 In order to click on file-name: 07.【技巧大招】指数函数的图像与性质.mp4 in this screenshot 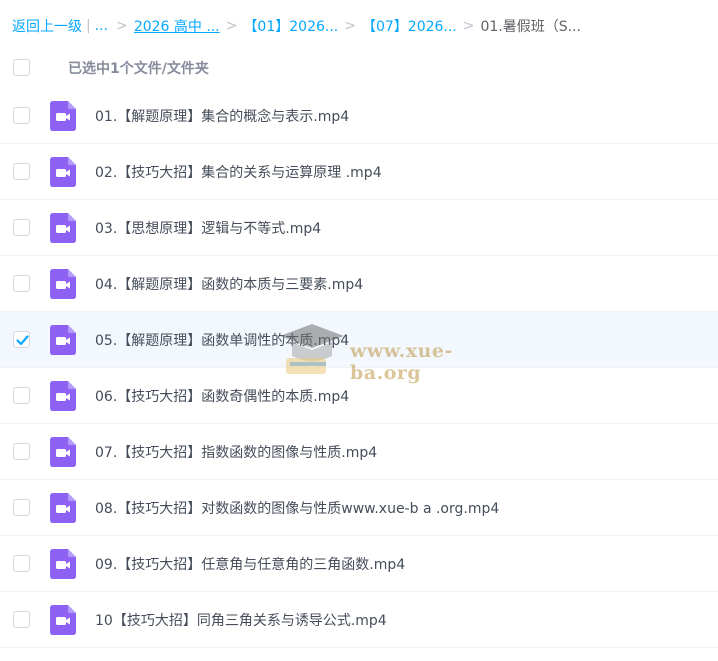, I will do `click(236, 452)`.